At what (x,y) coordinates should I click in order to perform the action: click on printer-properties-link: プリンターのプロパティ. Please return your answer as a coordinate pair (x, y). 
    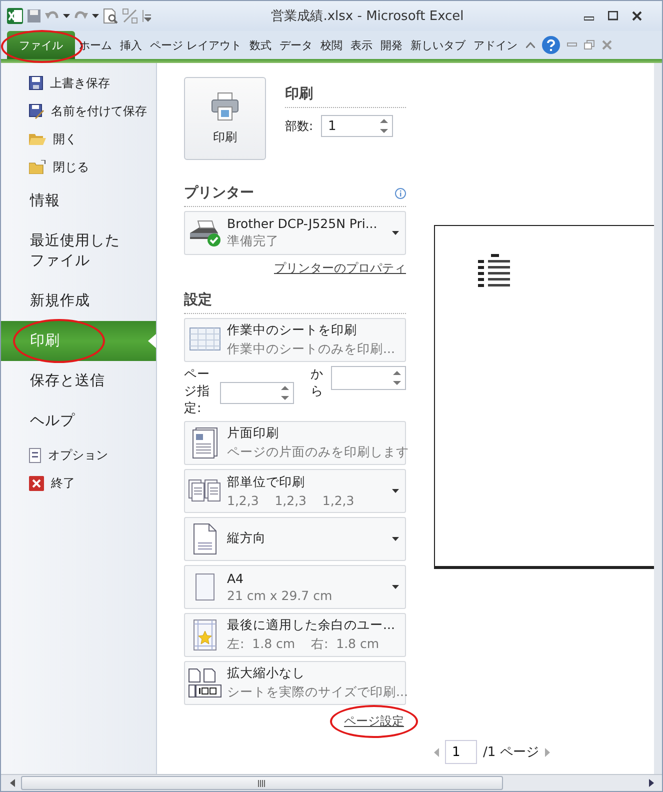
    Looking at the image, I should click on (340, 268).